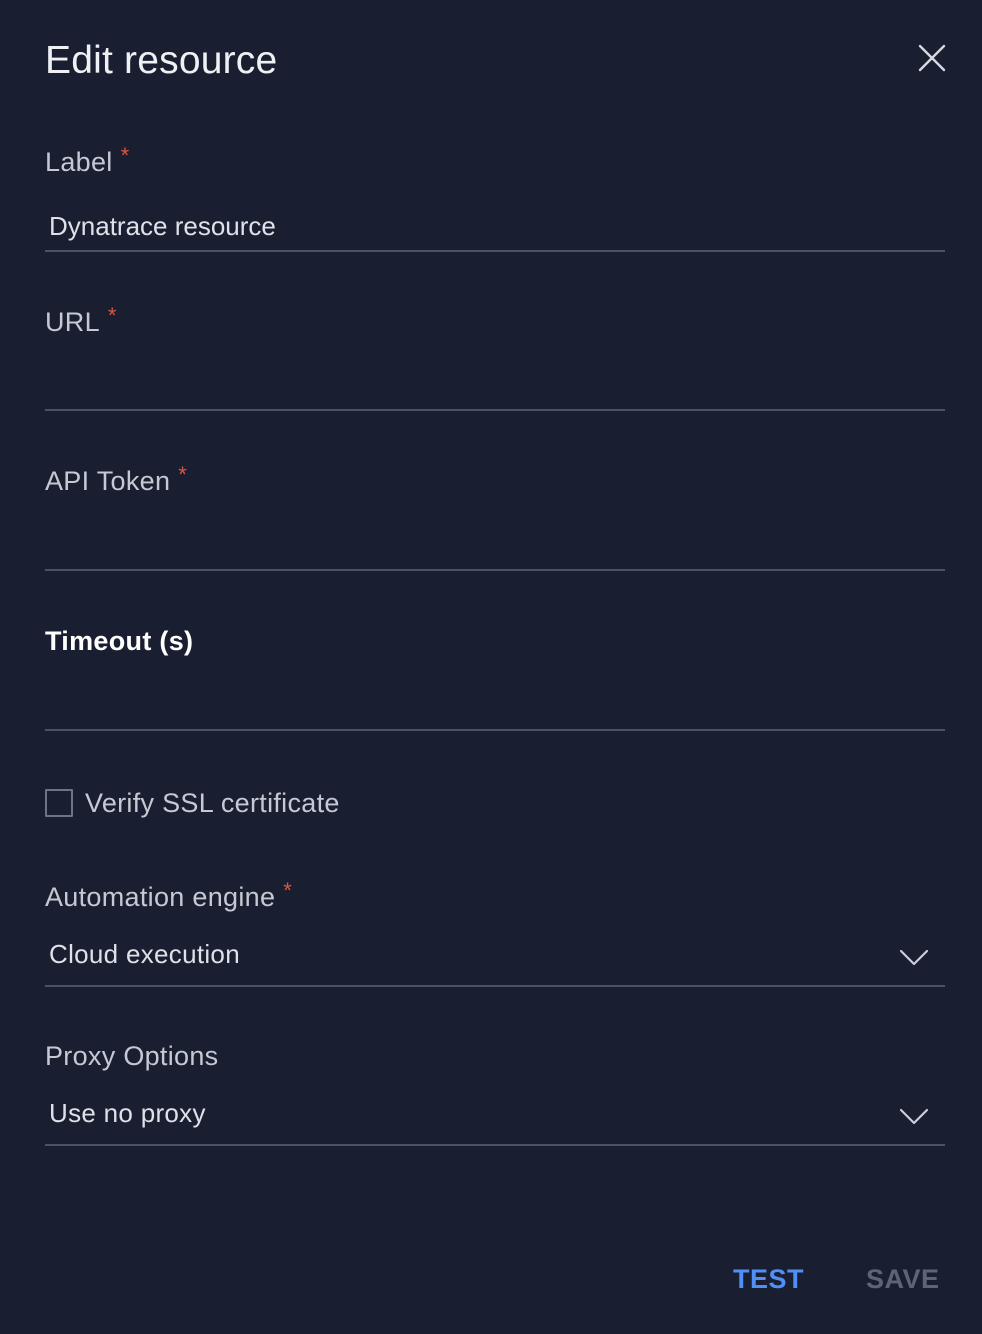  I want to click on label-input, so click(495, 227).